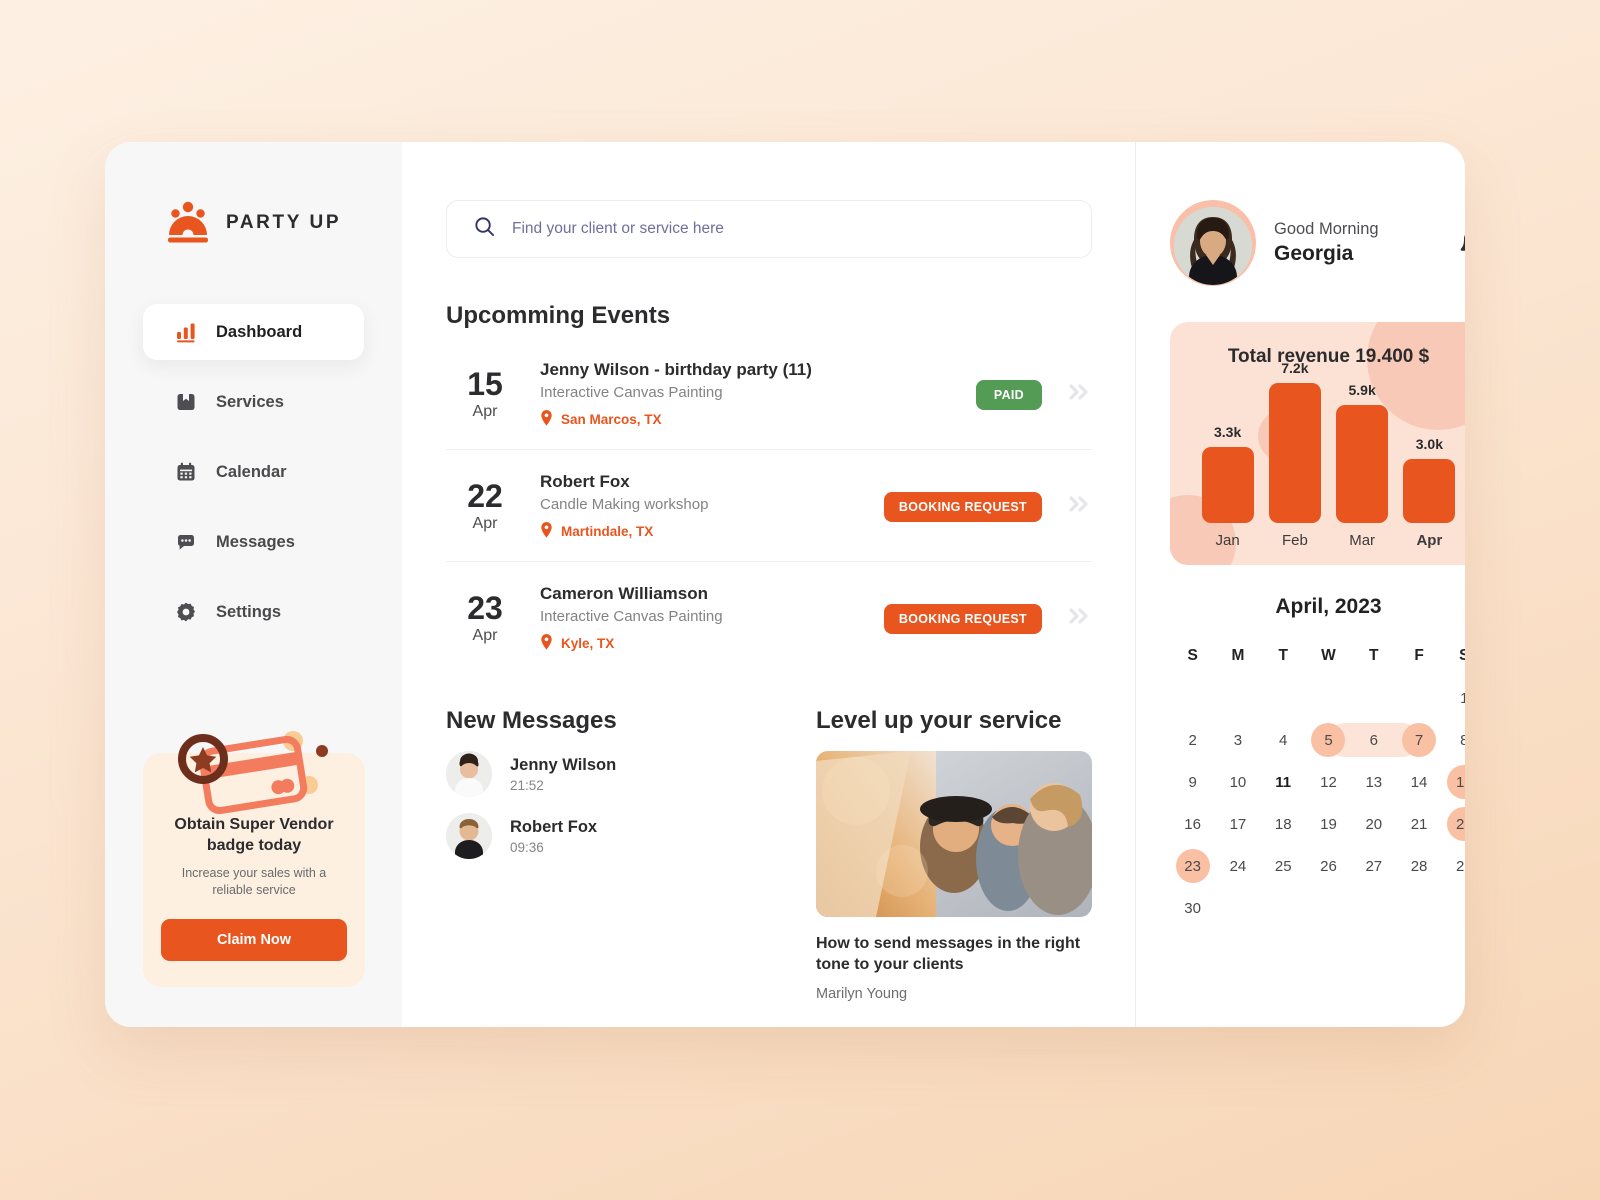 Image resolution: width=1600 pixels, height=1200 pixels. What do you see at coordinates (546, 419) in the screenshot?
I see `location-pin-icon` at bounding box center [546, 419].